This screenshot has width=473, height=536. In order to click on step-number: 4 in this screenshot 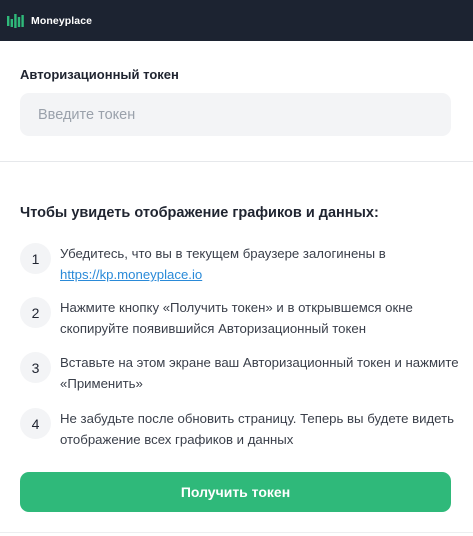, I will do `click(35, 423)`.